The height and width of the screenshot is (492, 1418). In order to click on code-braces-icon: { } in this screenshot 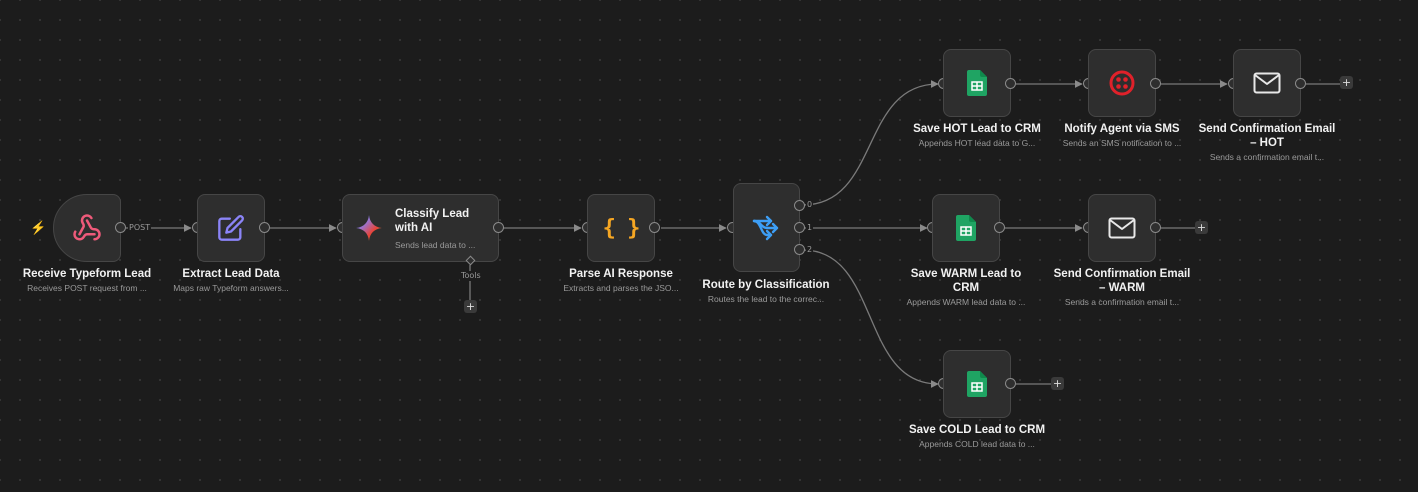, I will do `click(621, 228)`.